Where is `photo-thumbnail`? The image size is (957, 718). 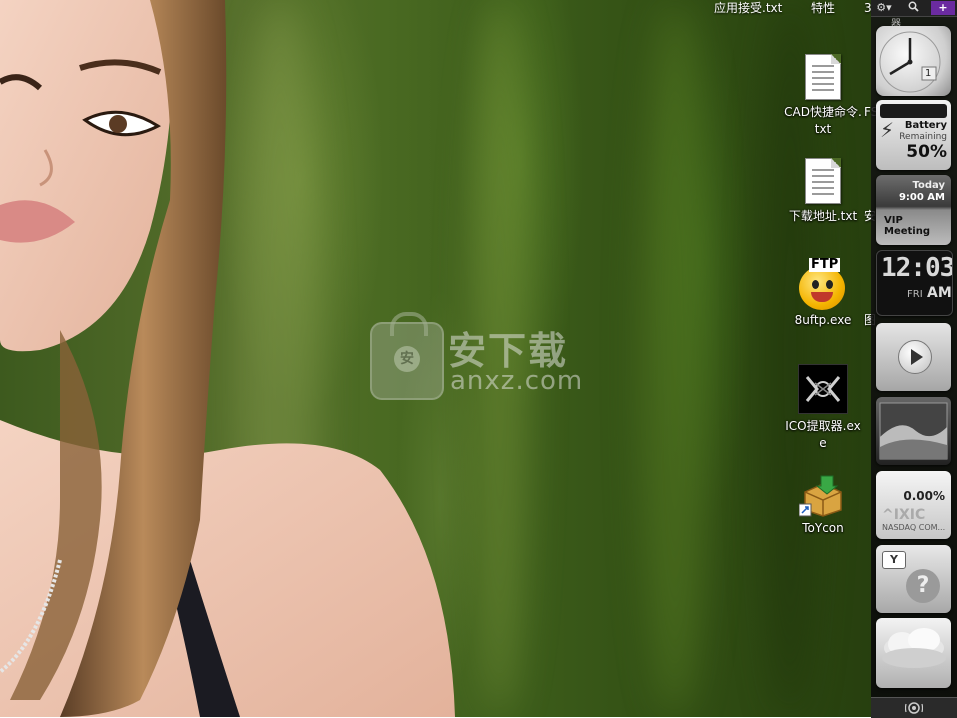 photo-thumbnail is located at coordinates (913, 431).